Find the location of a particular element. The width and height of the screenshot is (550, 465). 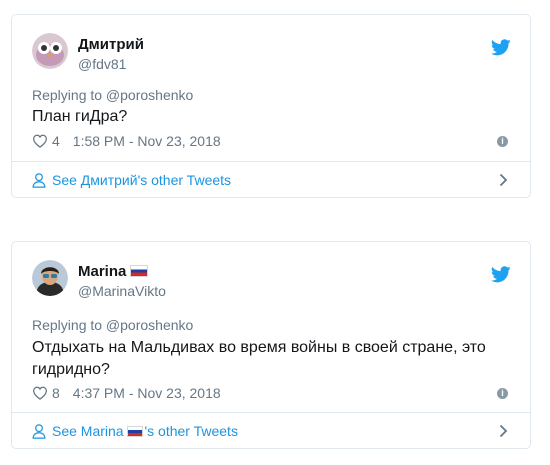

user-handle: @MarinaVikto is located at coordinates (122, 291).